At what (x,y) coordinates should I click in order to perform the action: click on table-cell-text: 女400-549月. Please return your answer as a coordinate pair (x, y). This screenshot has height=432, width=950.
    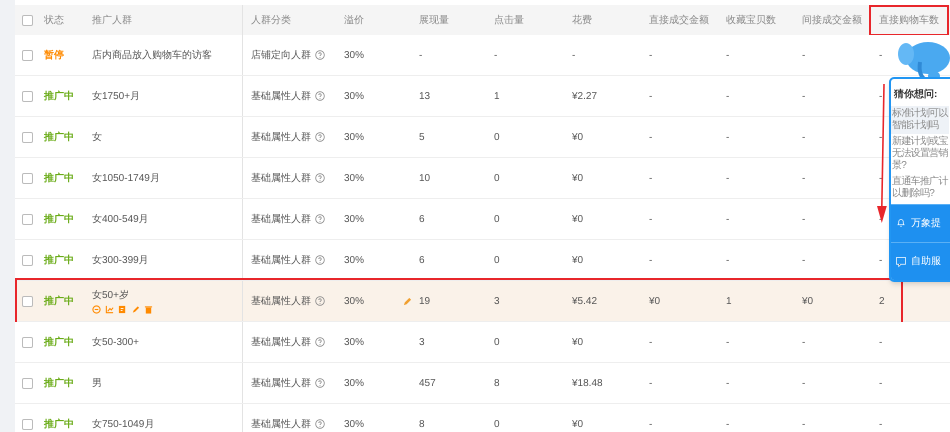
    Looking at the image, I should click on (120, 219).